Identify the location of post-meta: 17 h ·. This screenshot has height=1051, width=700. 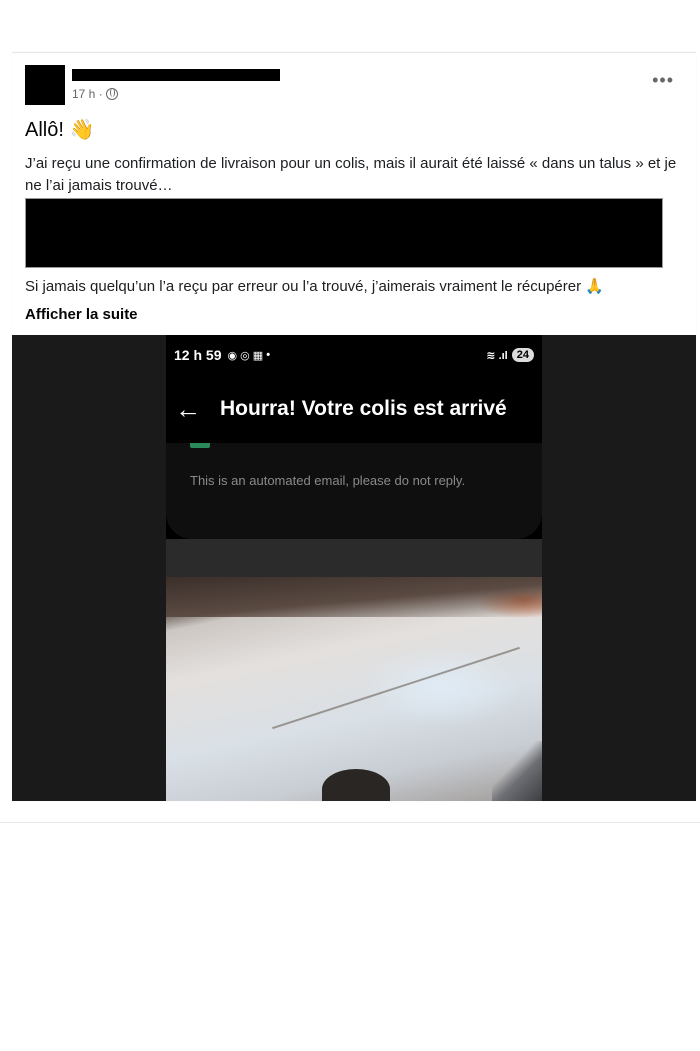
(95, 94).